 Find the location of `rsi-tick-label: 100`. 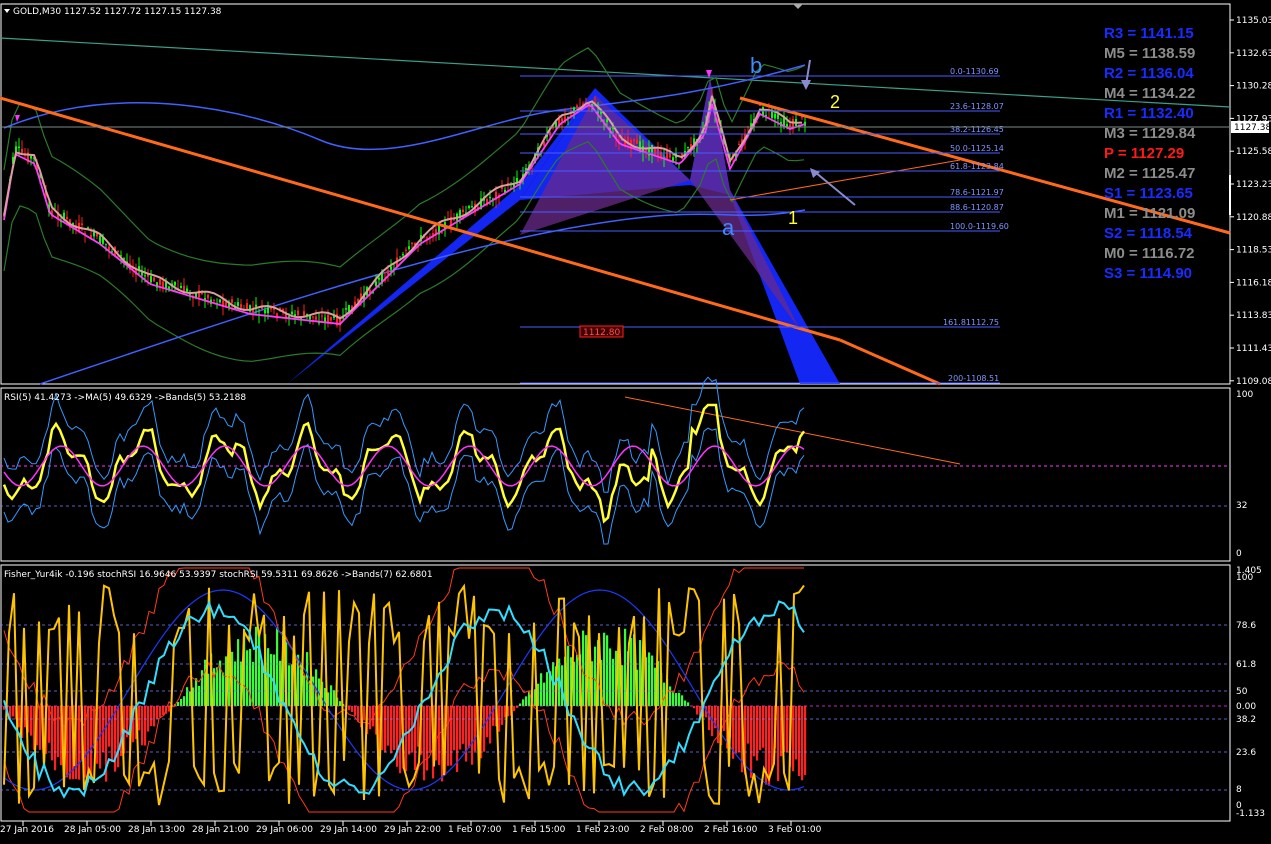

rsi-tick-label: 100 is located at coordinates (1244, 395).